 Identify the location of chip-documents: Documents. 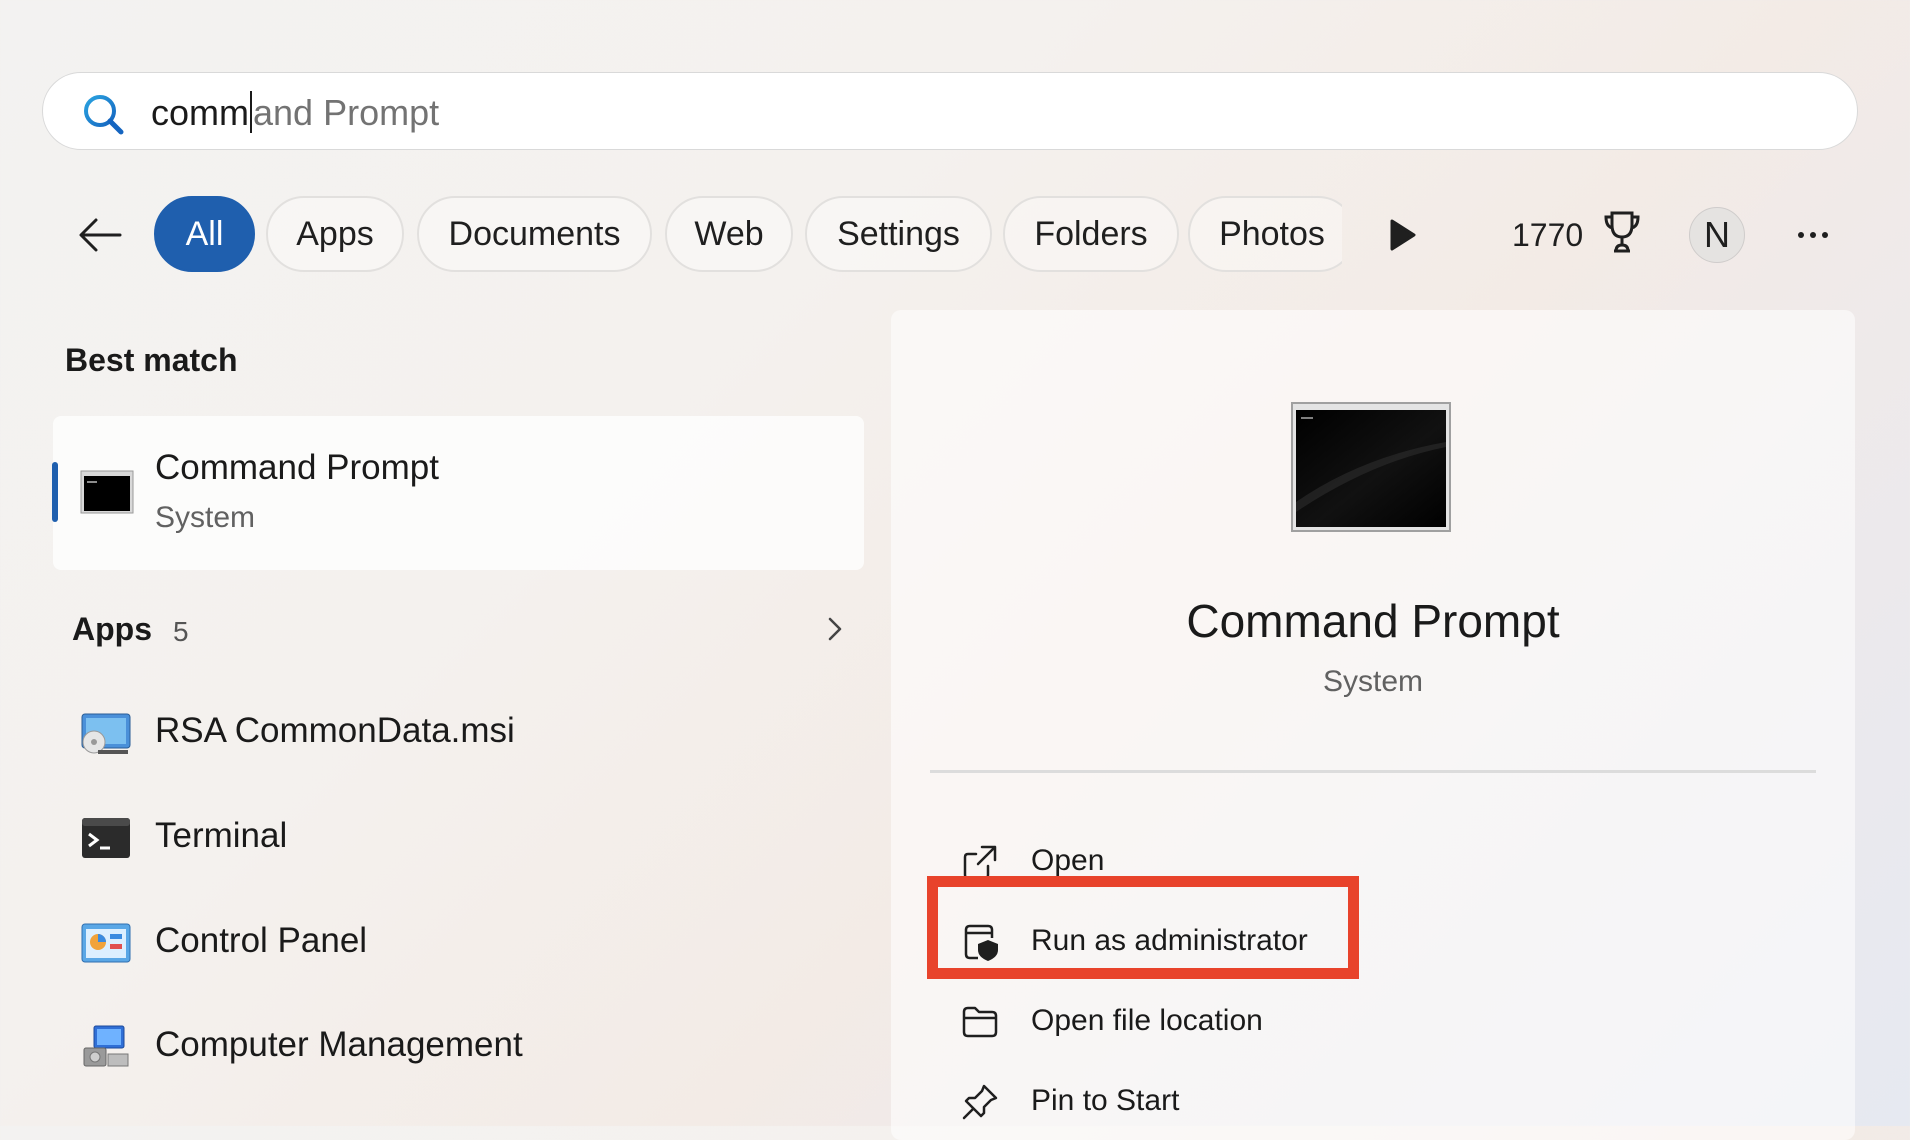
(534, 234).